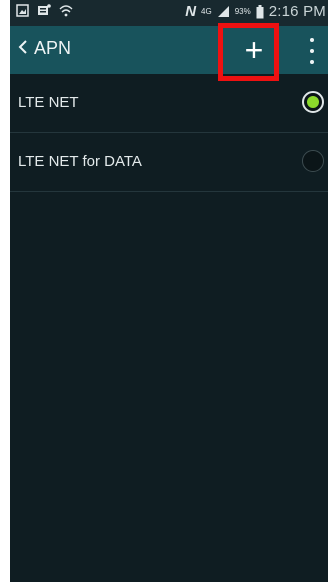  I want to click on network-type: 4G, so click(206, 11).